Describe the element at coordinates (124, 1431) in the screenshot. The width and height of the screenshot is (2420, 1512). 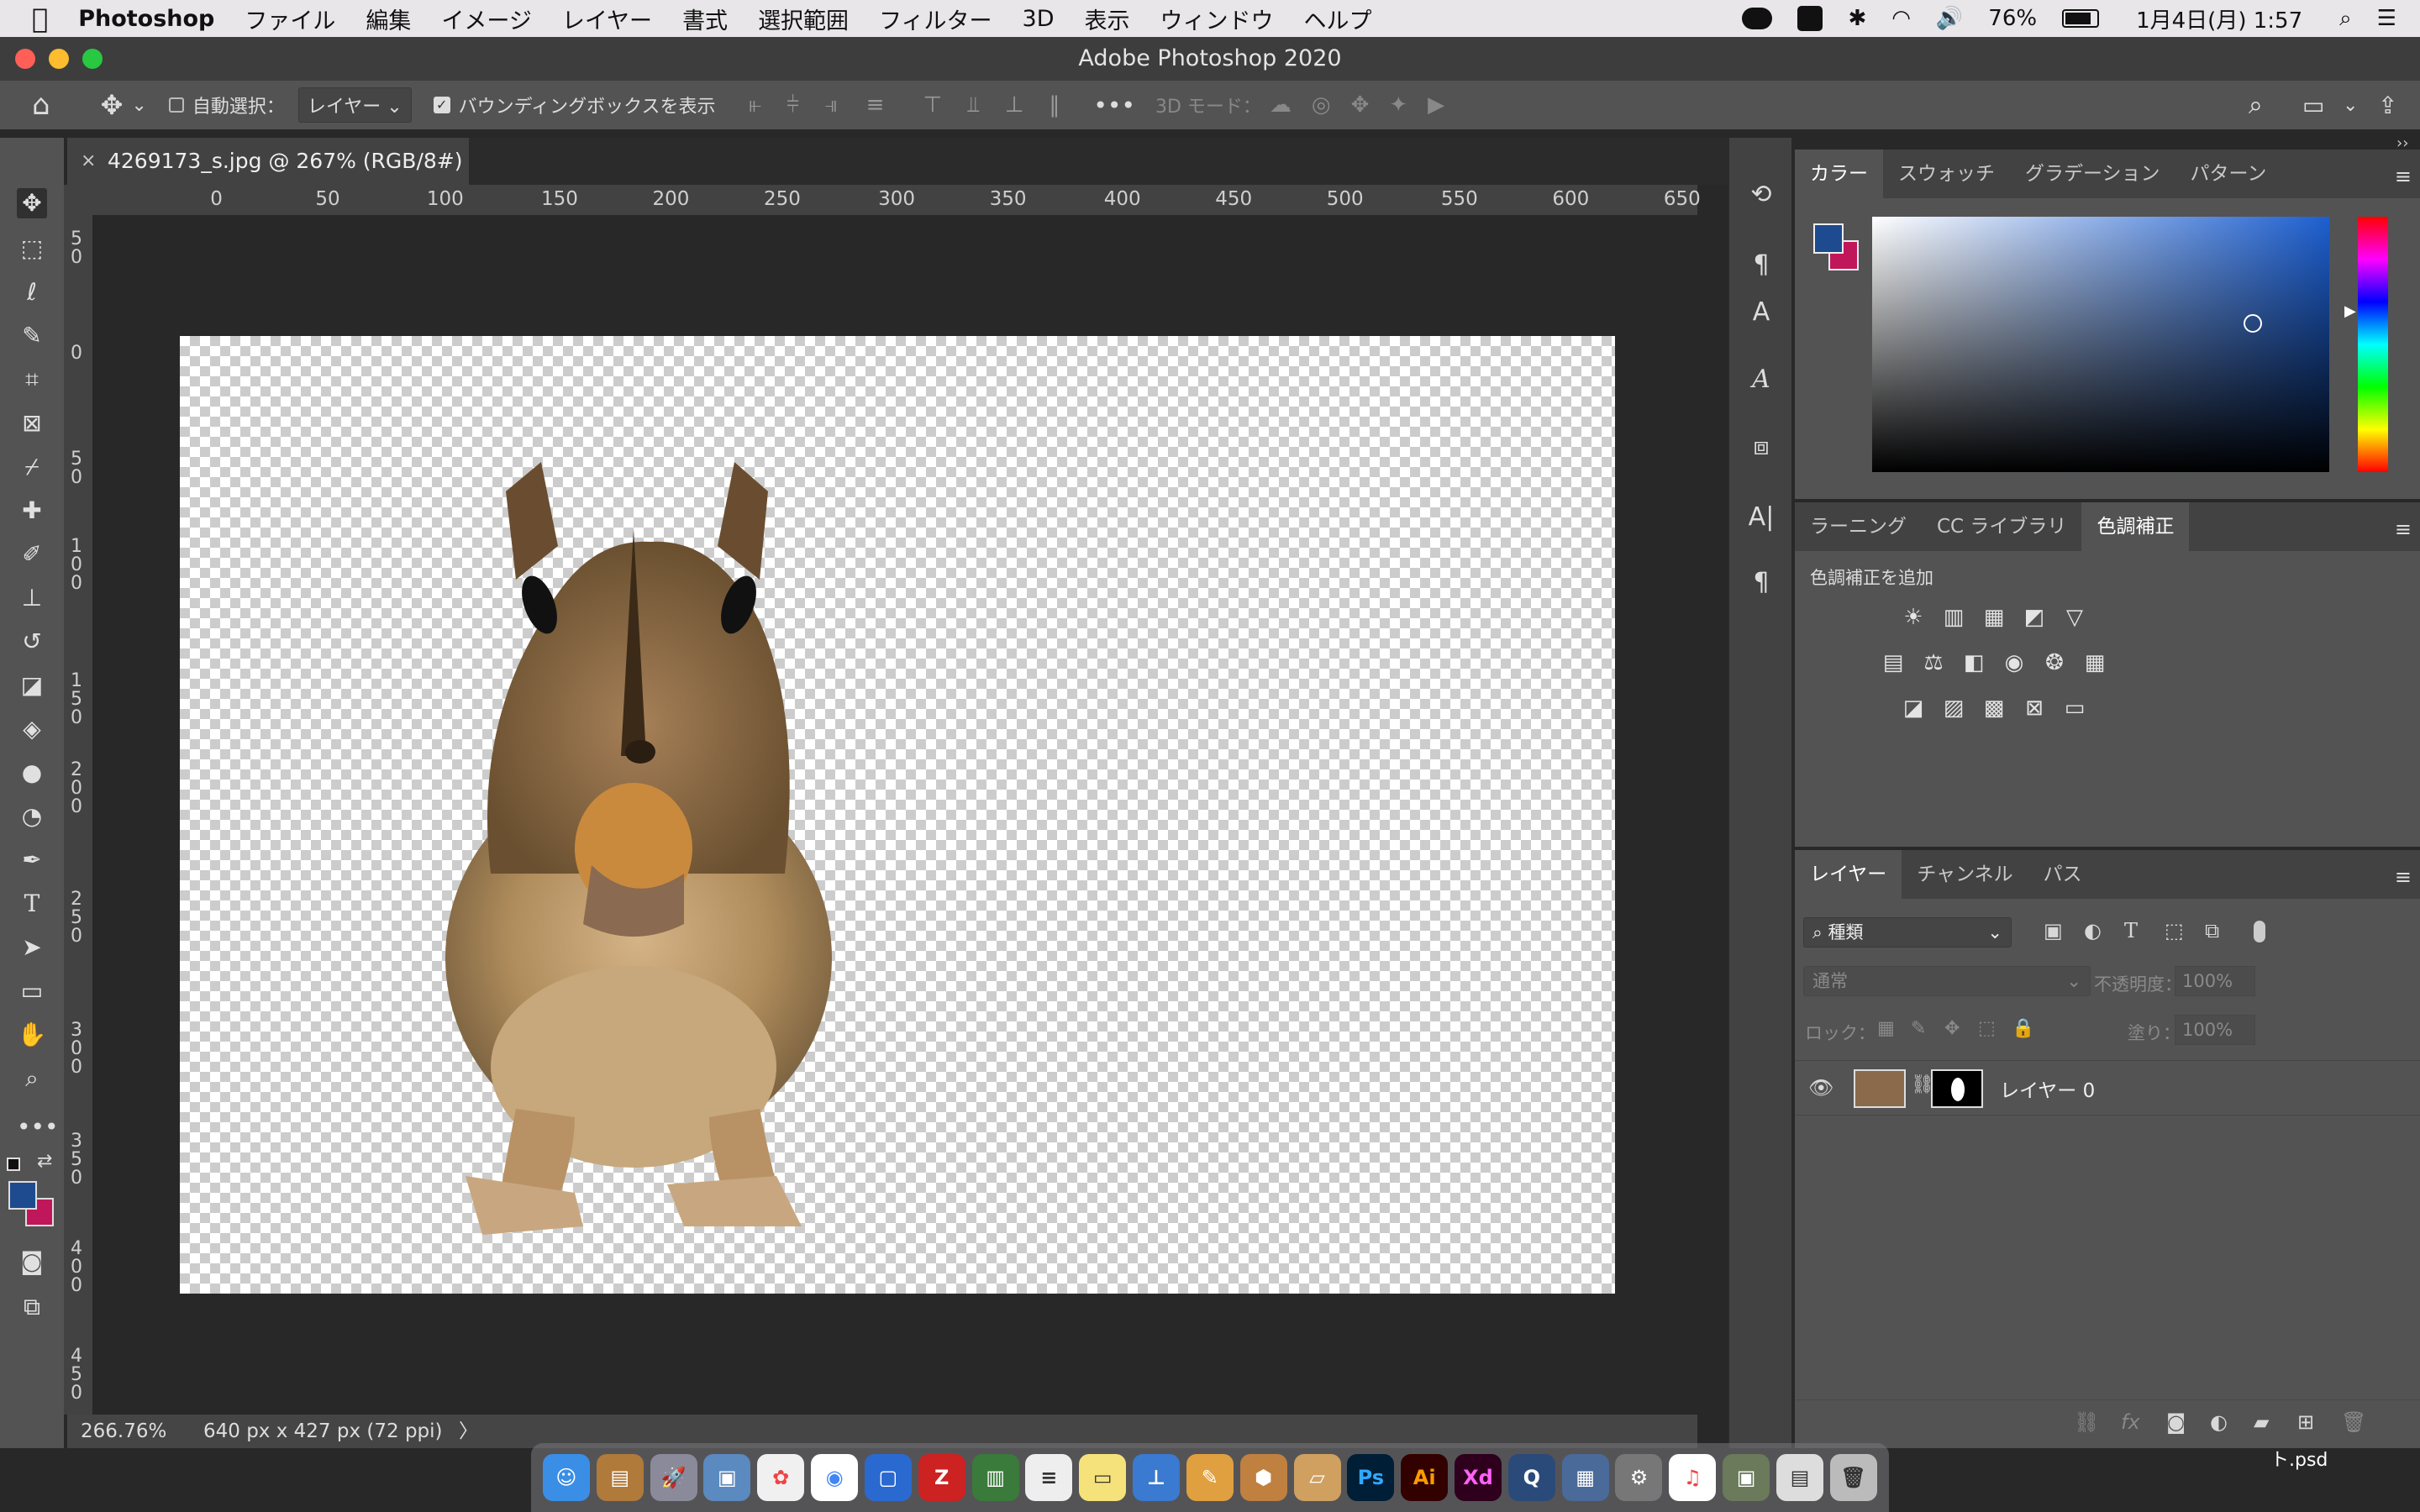
I see `zoom-level: 266.76%` at that location.